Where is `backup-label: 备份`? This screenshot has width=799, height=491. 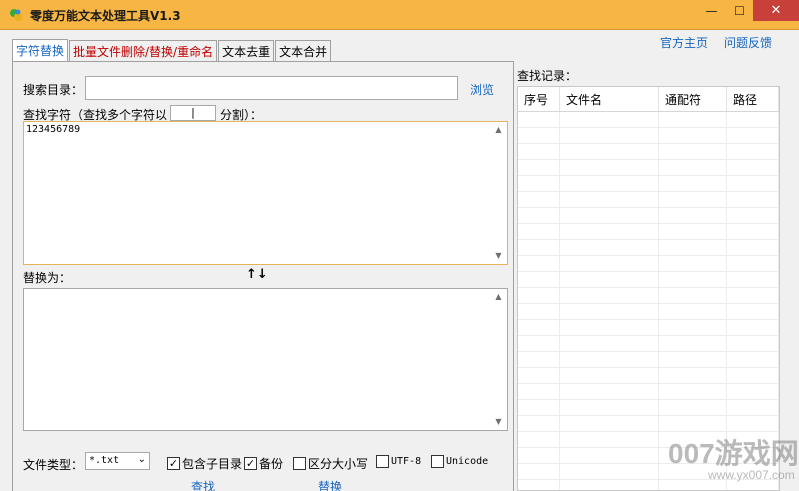
backup-label: 备份 is located at coordinates (271, 464).